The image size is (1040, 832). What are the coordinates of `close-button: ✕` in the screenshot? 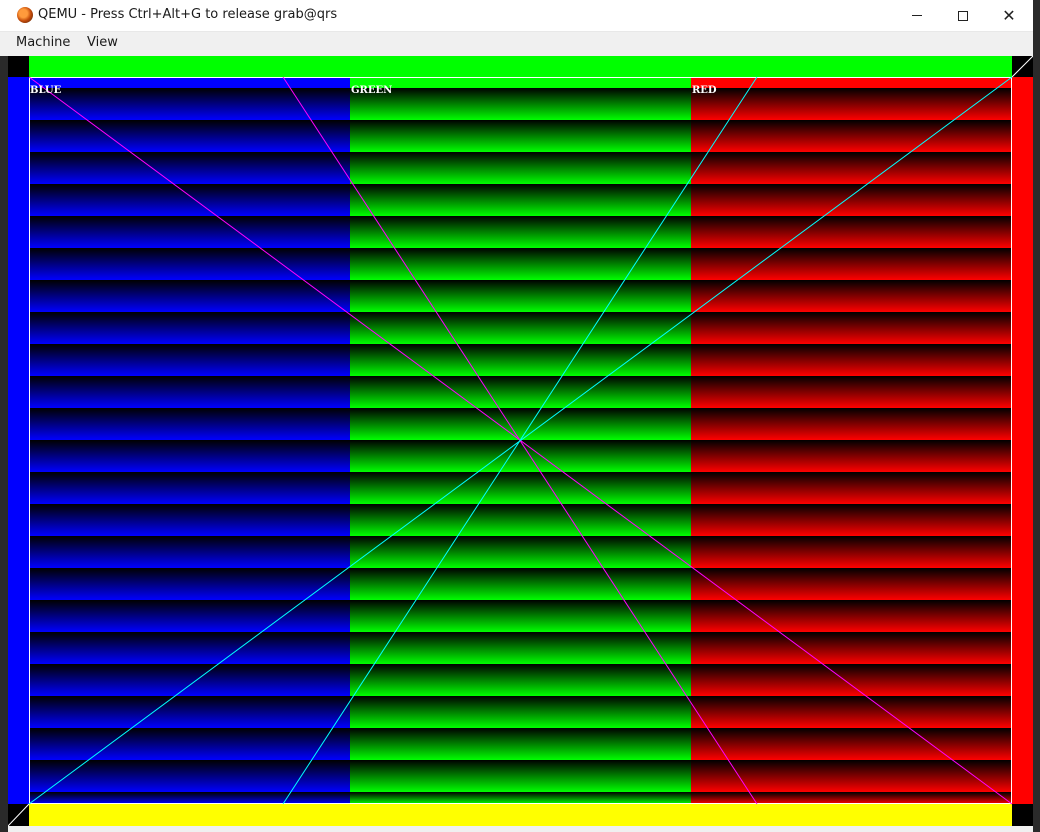 It's located at (1009, 15).